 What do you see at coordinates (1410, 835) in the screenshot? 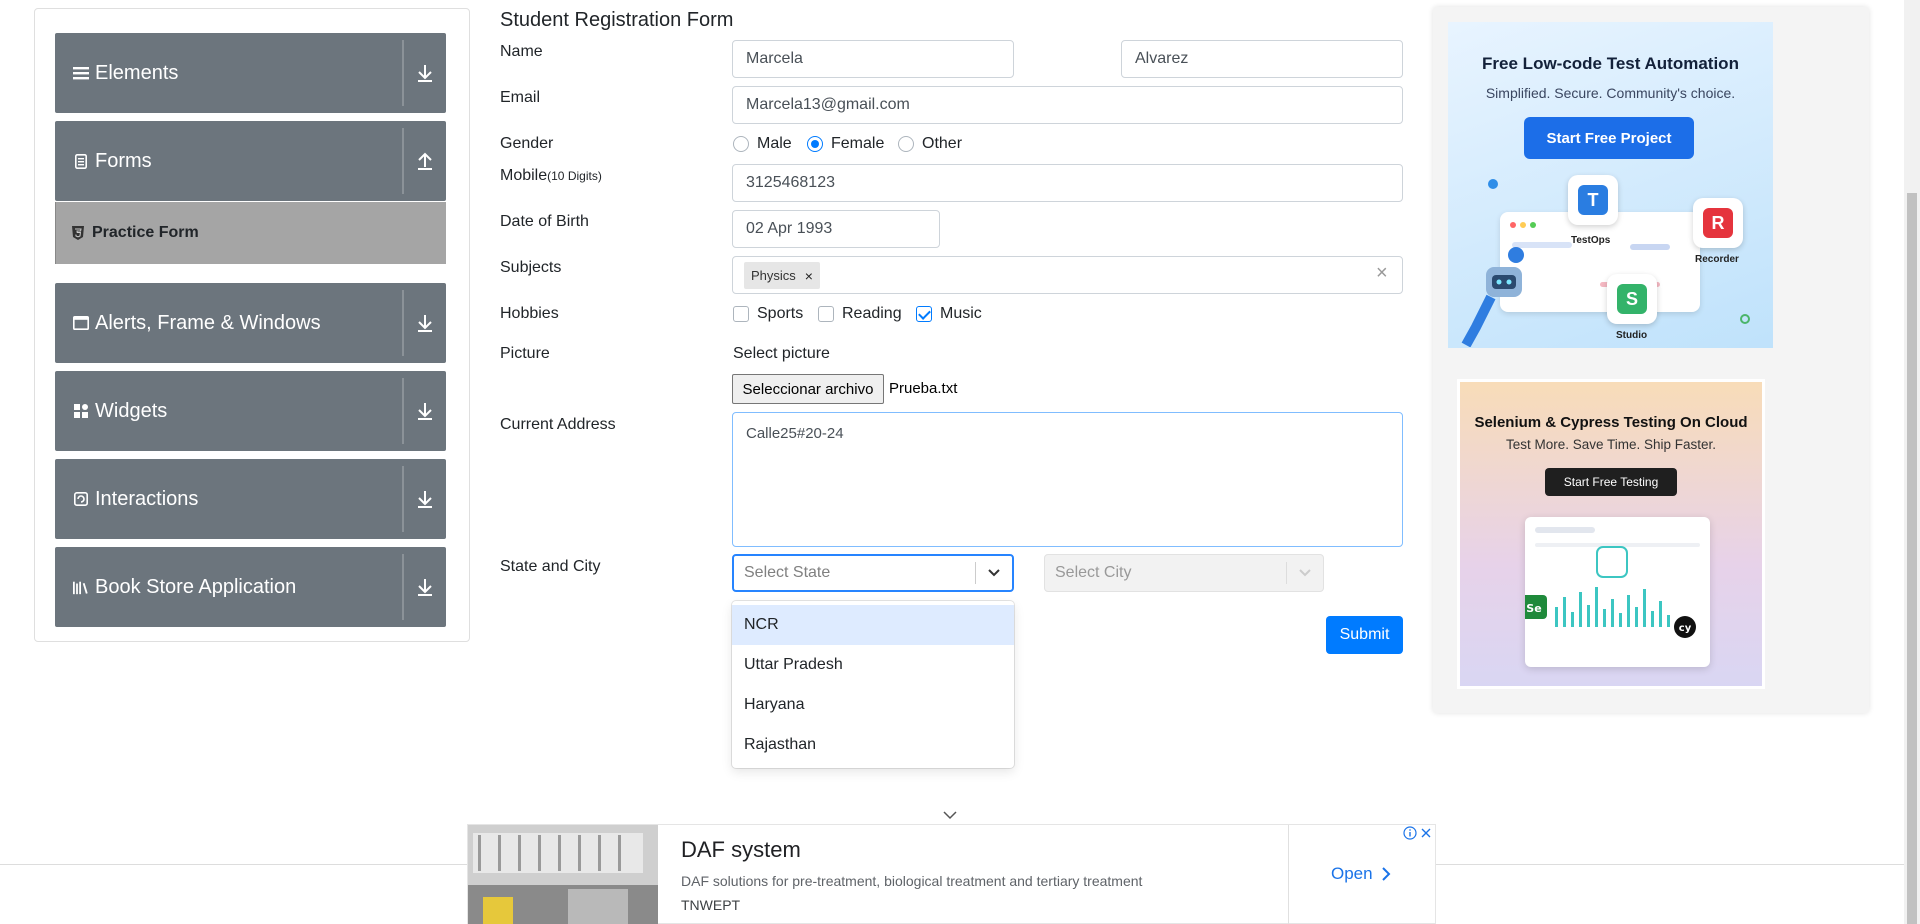
I see `info-icon` at bounding box center [1410, 835].